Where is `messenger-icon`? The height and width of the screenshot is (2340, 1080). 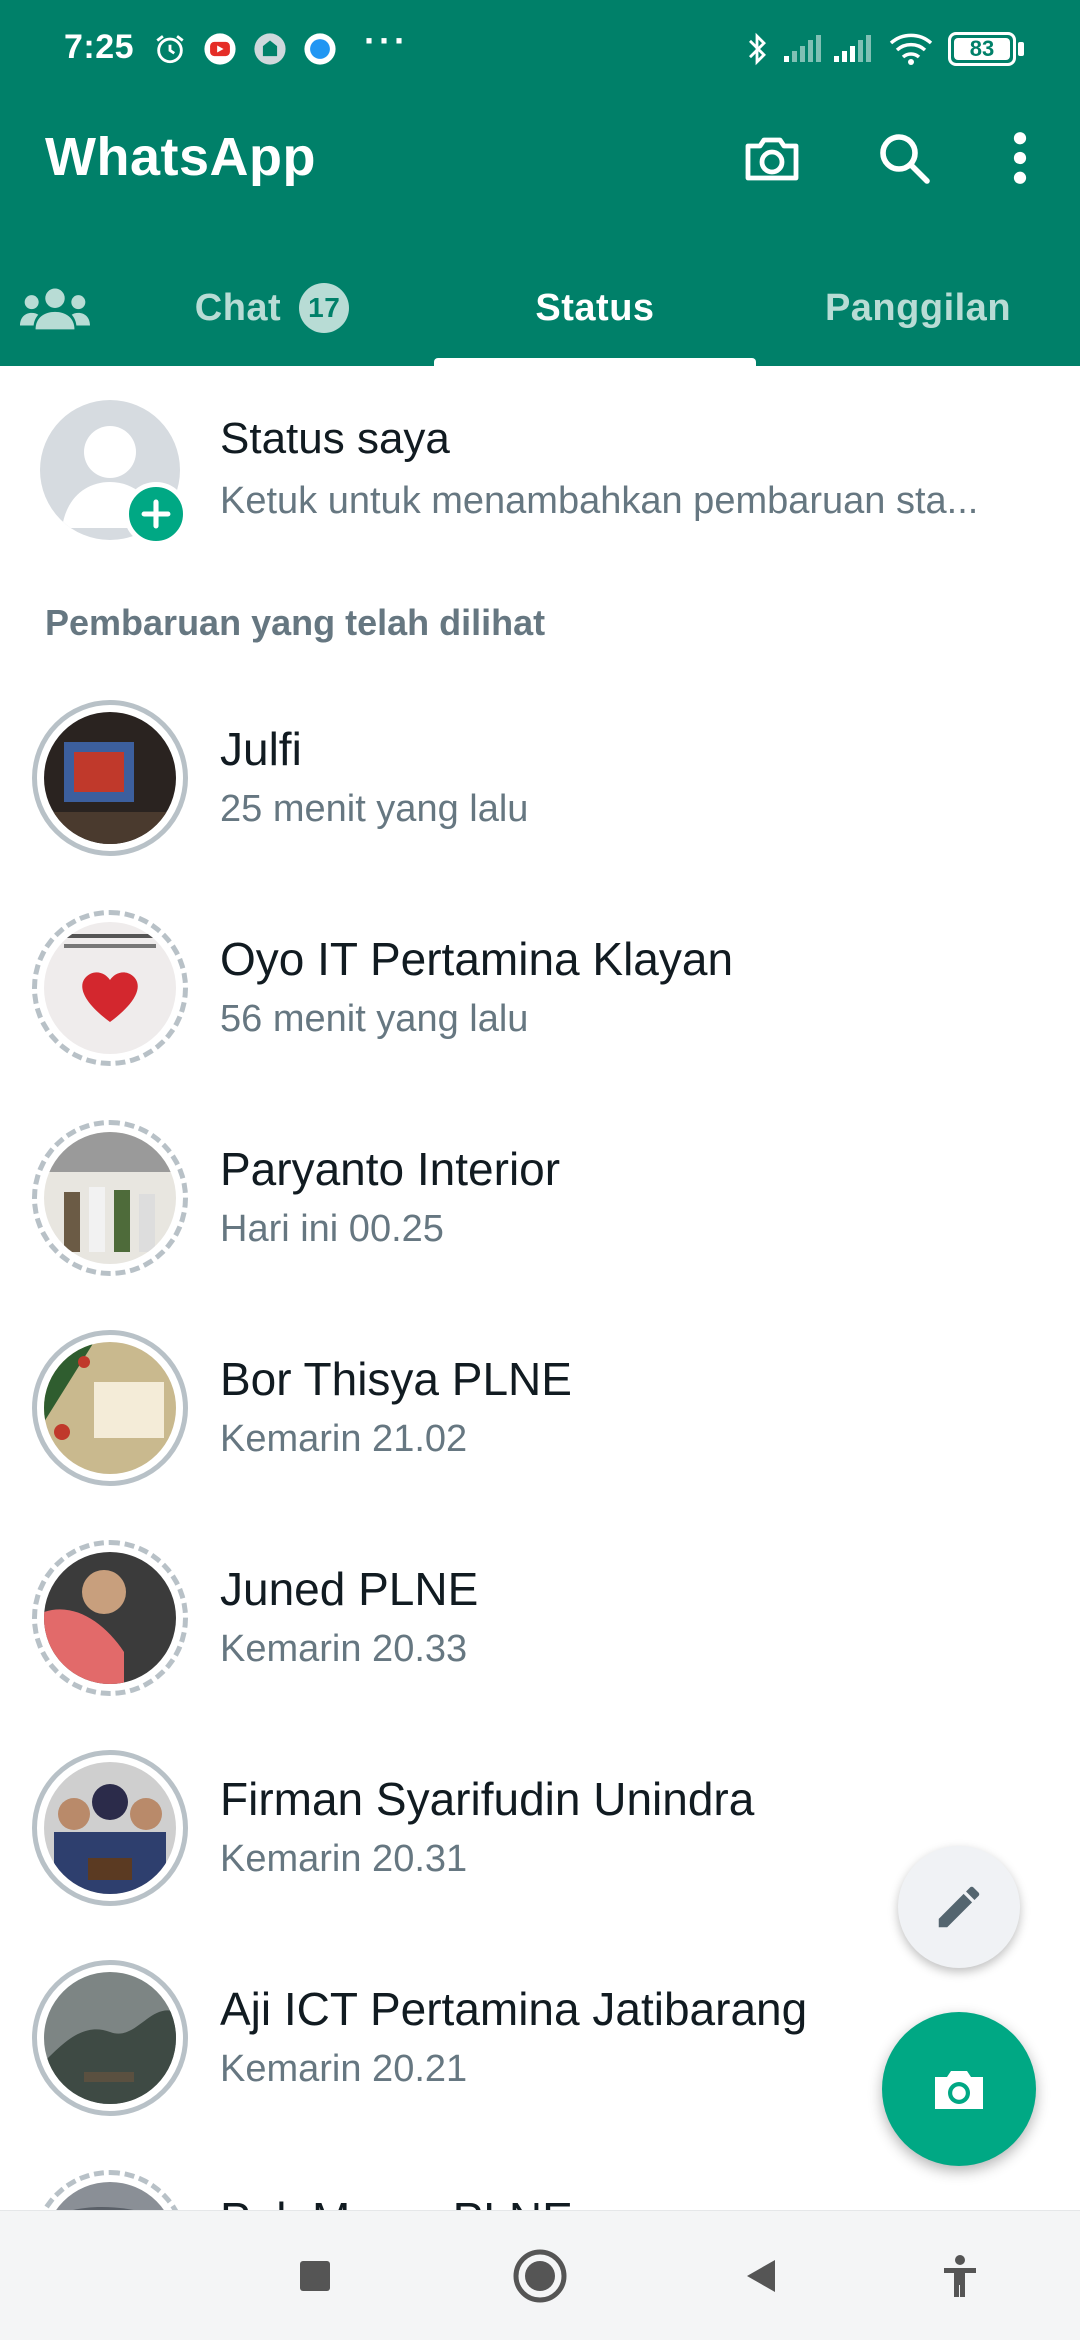
messenger-icon is located at coordinates (320, 49).